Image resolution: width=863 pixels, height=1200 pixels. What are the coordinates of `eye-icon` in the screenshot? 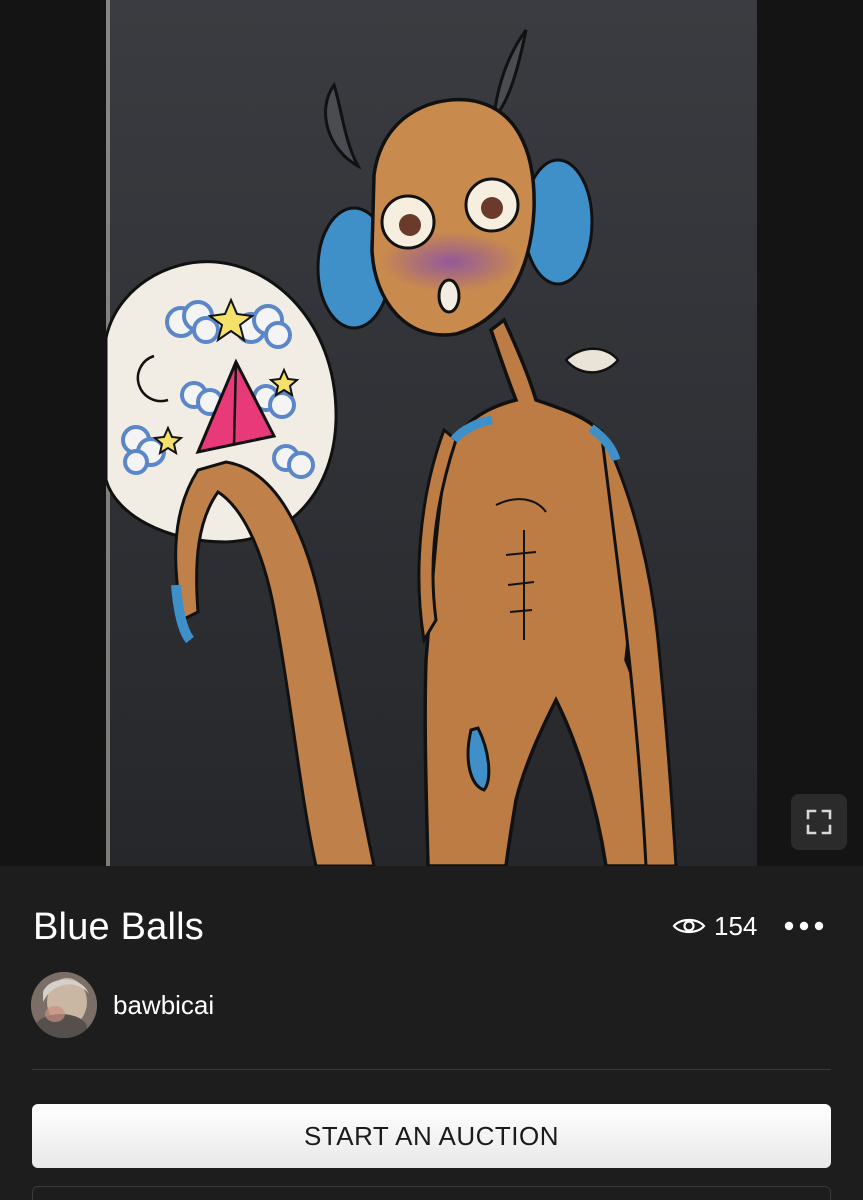 It's located at (689, 926).